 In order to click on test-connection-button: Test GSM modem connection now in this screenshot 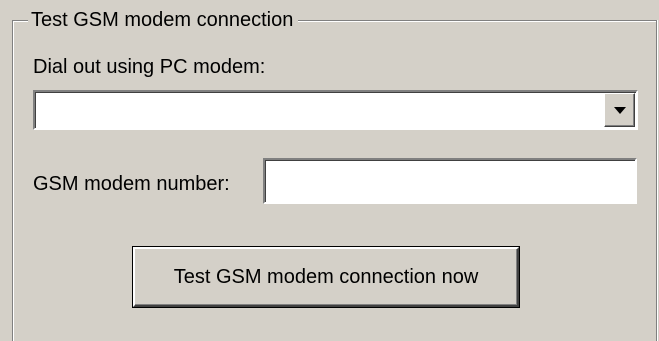, I will do `click(326, 277)`.